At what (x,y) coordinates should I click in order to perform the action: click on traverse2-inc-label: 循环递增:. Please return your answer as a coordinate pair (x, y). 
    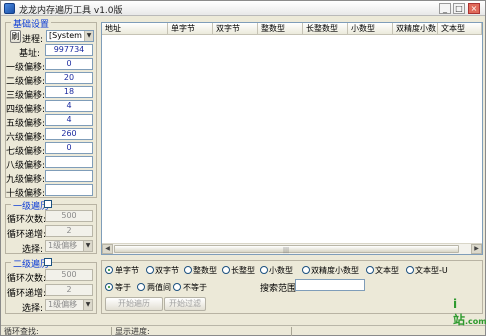
    Looking at the image, I should click on (27, 294).